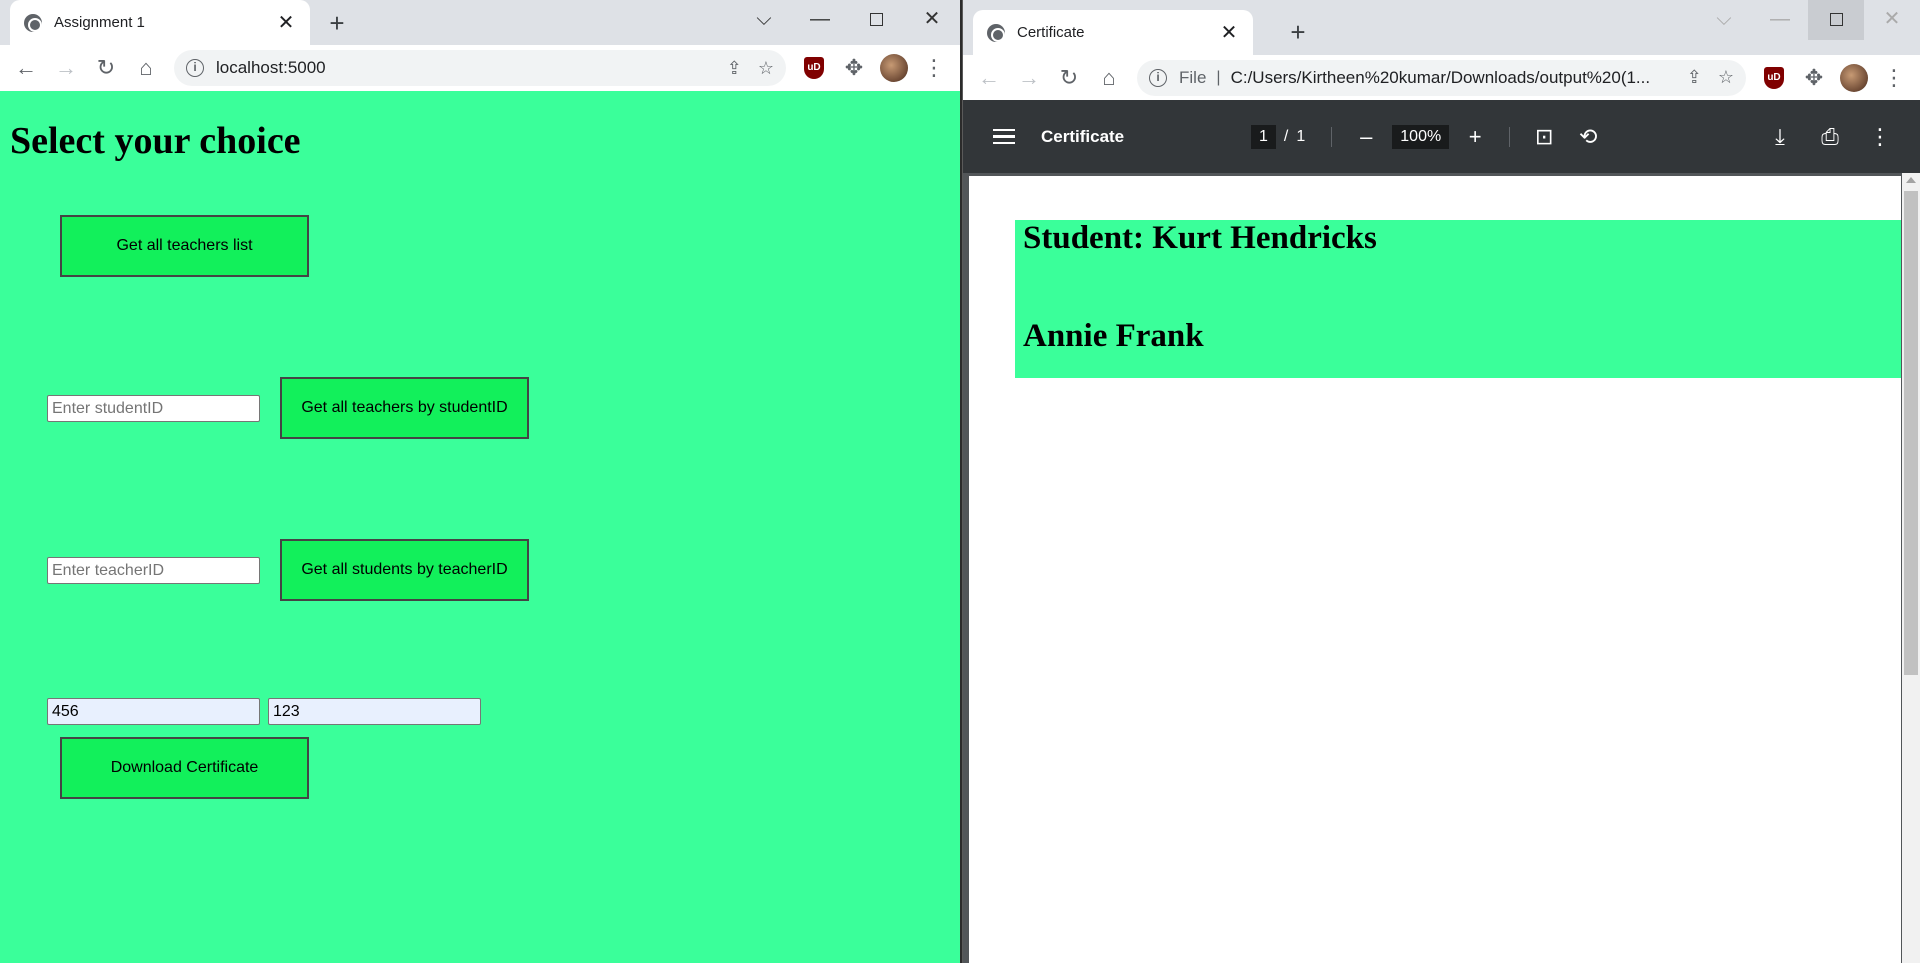 Image resolution: width=1920 pixels, height=963 pixels. I want to click on zoom-in-button: +, so click(1475, 137).